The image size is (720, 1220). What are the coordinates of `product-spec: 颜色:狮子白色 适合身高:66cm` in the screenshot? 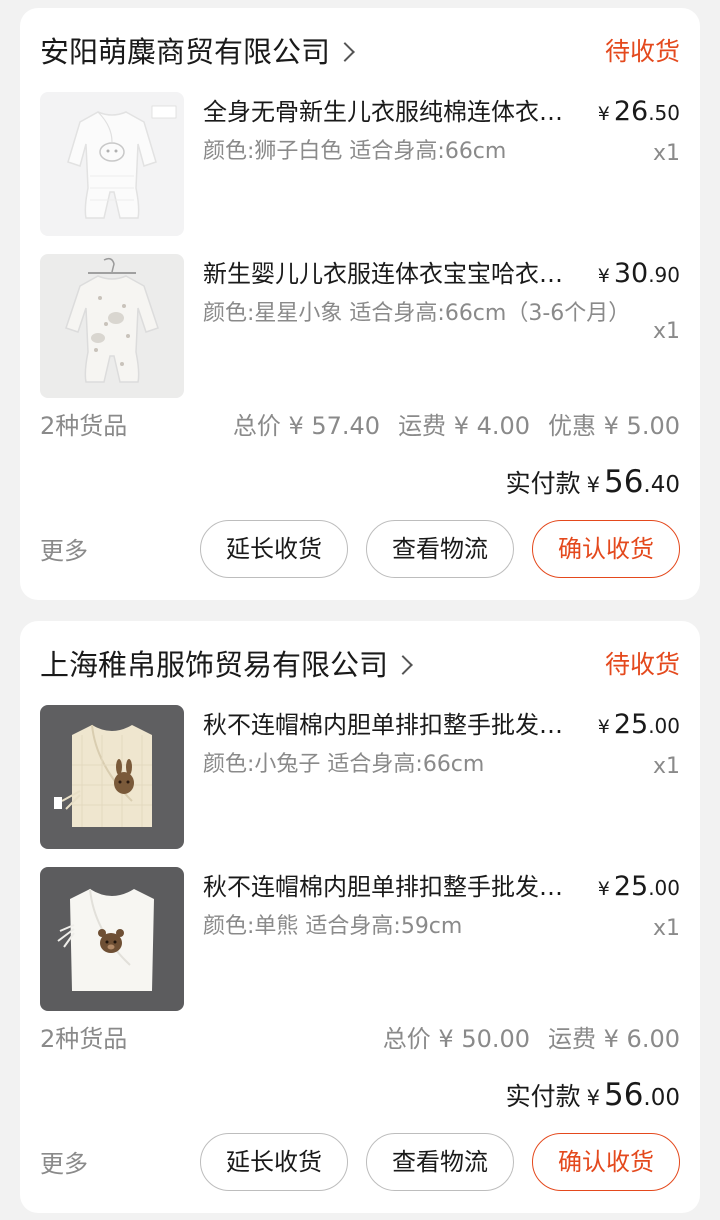 It's located at (355, 151).